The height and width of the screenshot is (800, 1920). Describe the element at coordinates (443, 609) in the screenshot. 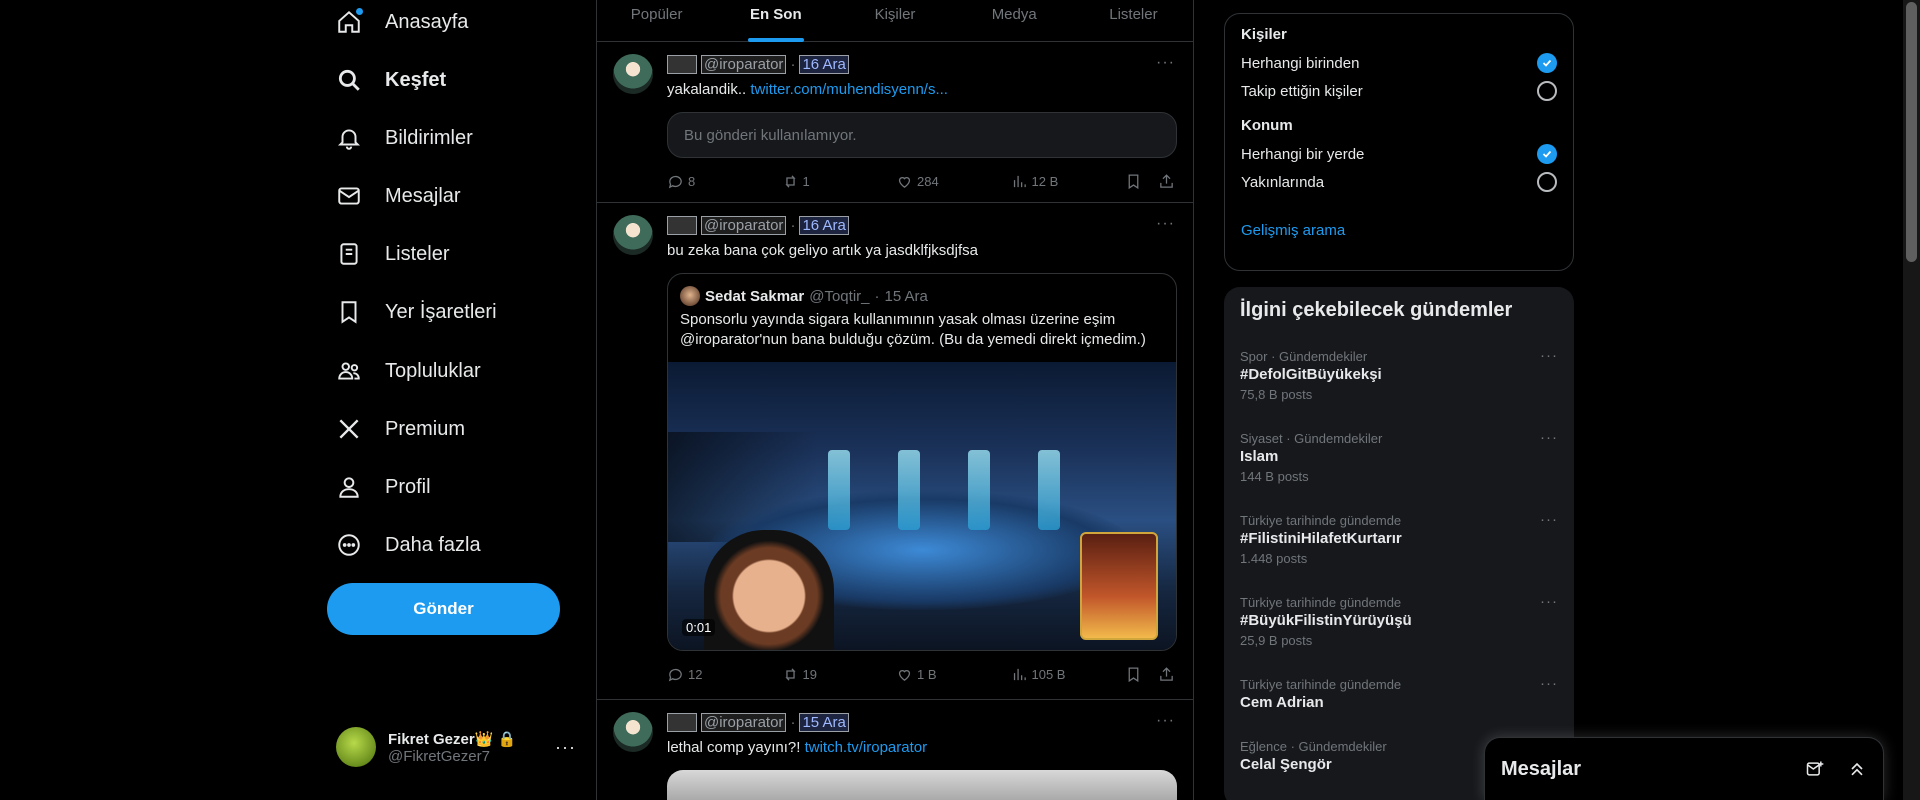

I see `post-button: Gönder` at that location.